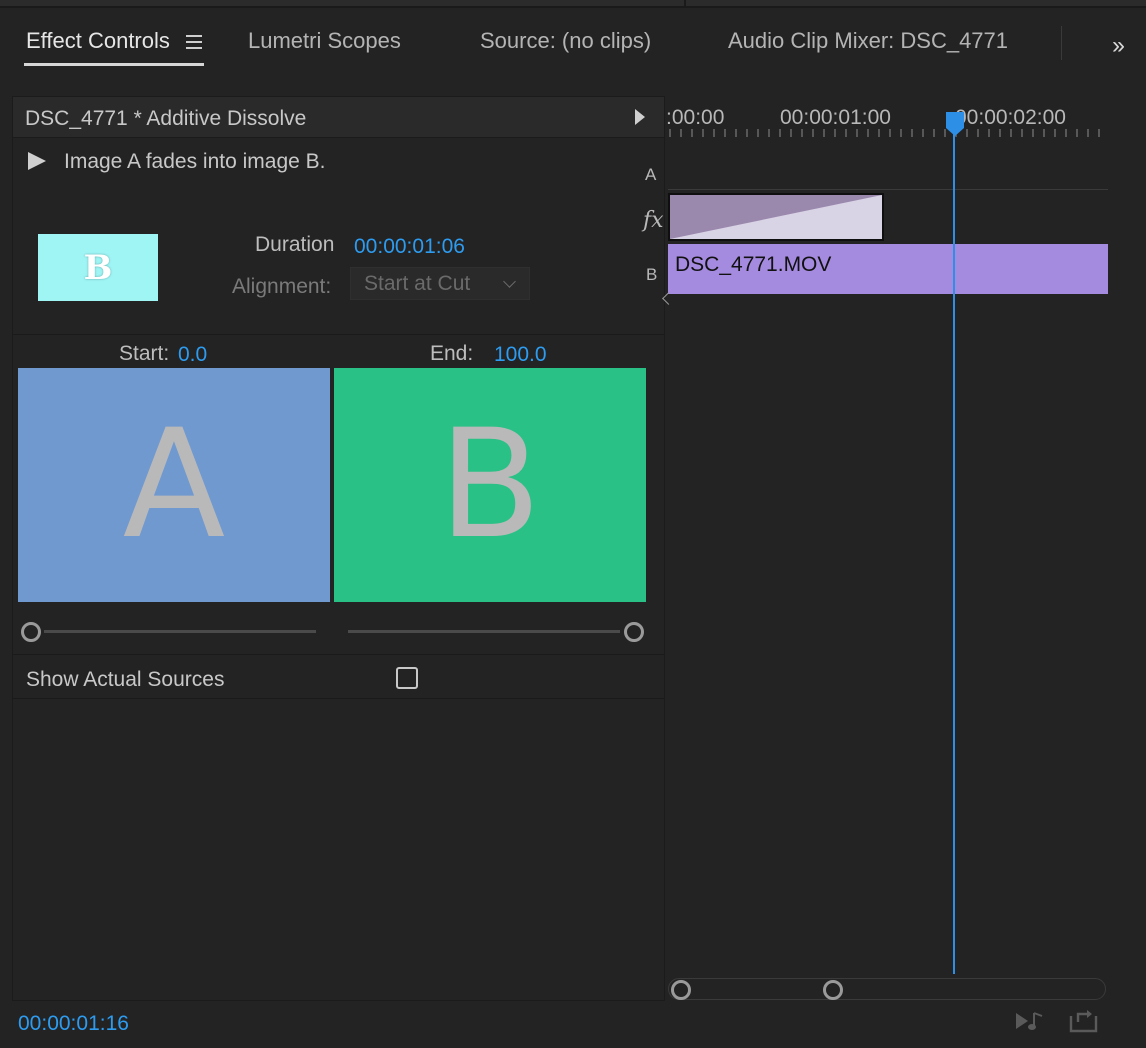 Image resolution: width=1146 pixels, height=1048 pixels. What do you see at coordinates (166, 118) in the screenshot?
I see `effect-title: DSC_4771 * Additive Dissolve` at bounding box center [166, 118].